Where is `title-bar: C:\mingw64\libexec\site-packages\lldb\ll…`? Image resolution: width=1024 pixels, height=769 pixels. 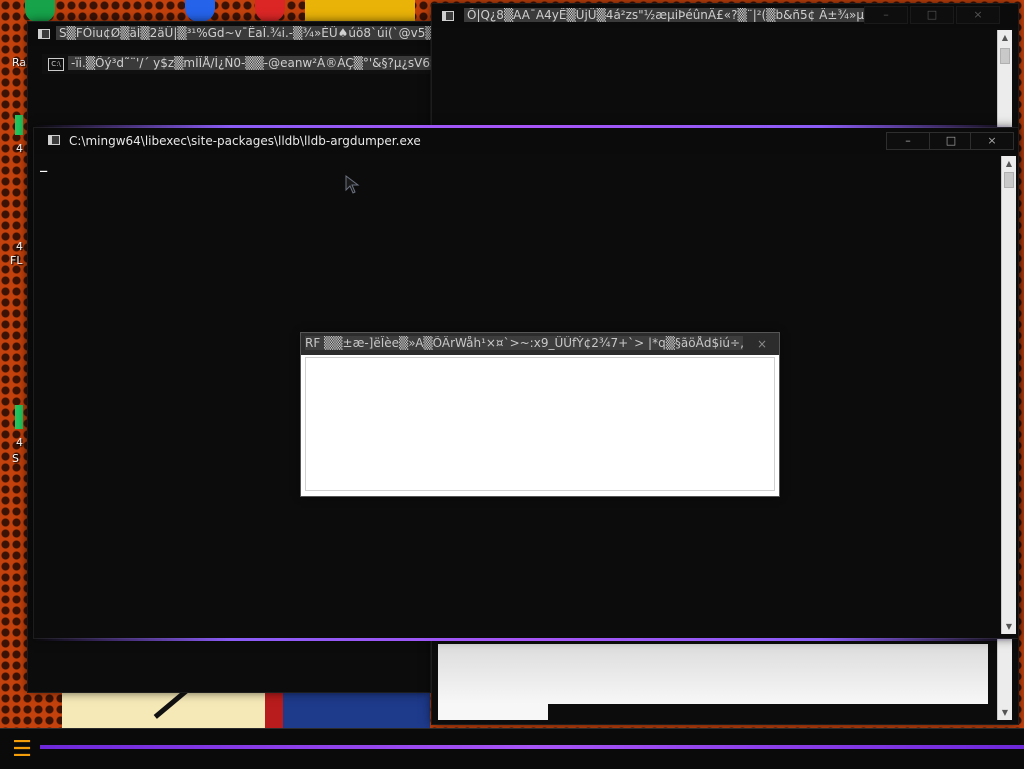 title-bar: C:\mingw64\libexec\site-packages\lldb\ll… is located at coordinates (526, 141).